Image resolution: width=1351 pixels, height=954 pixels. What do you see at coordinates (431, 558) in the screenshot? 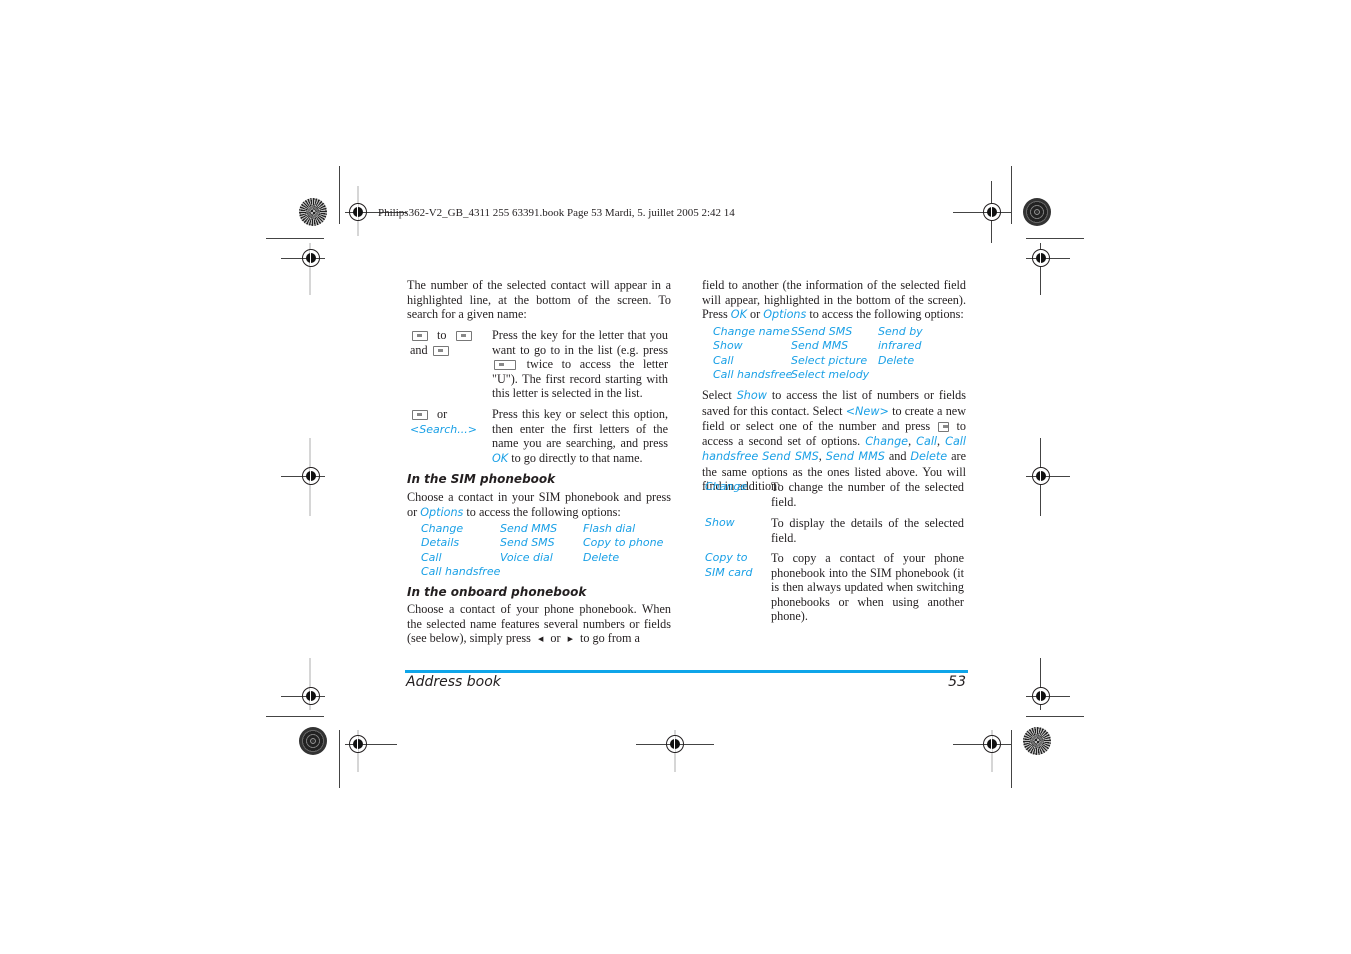
I see `sim-option-call: Call` at bounding box center [431, 558].